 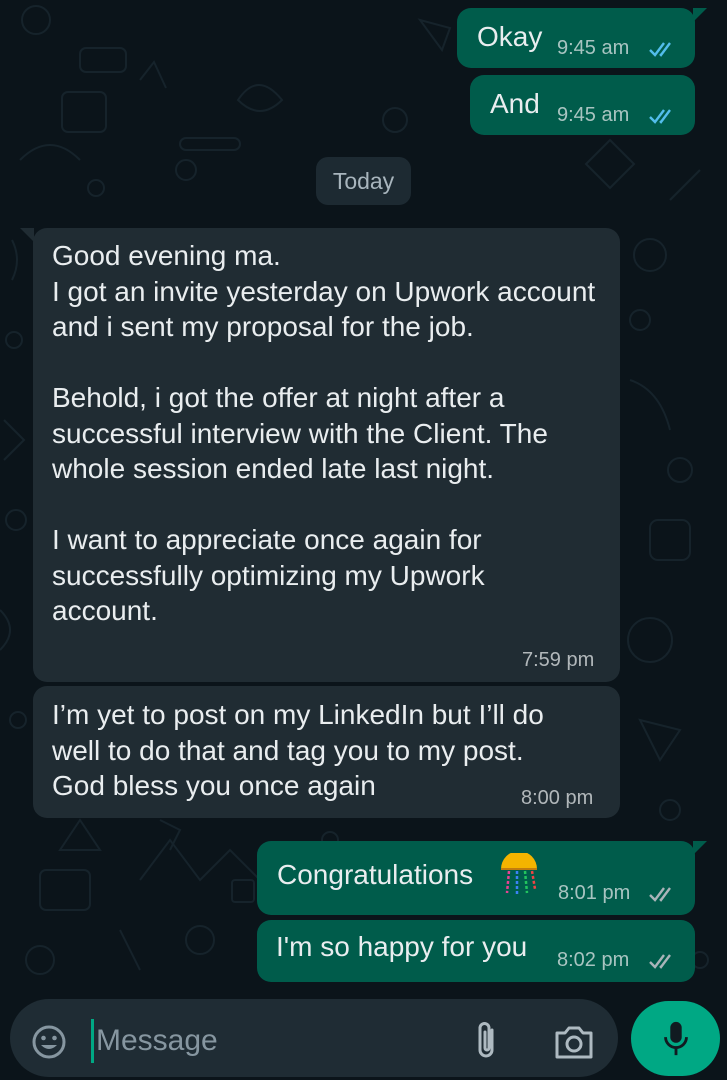 I want to click on message-text: I'm so happy for you, so click(x=402, y=946).